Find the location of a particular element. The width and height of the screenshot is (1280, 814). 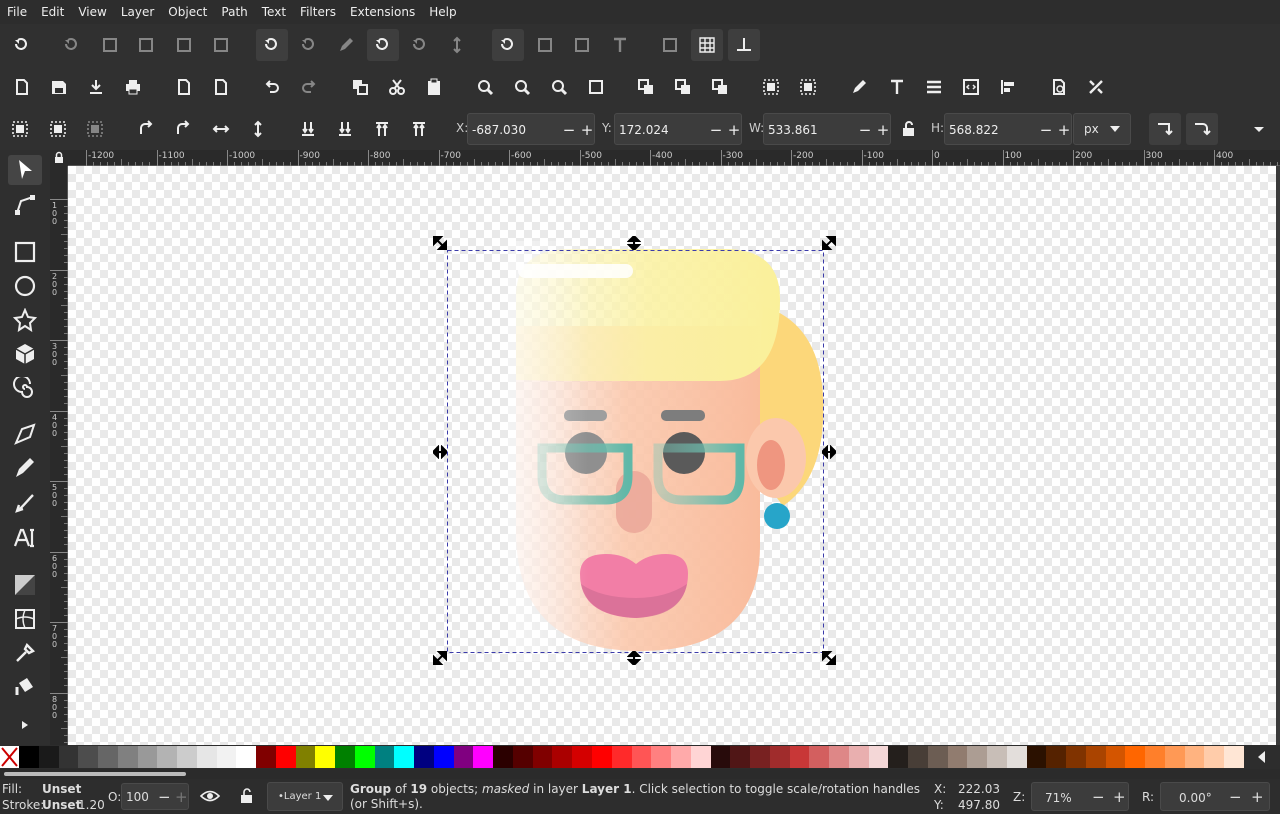

3d-box-tool is located at coordinates (25, 354).